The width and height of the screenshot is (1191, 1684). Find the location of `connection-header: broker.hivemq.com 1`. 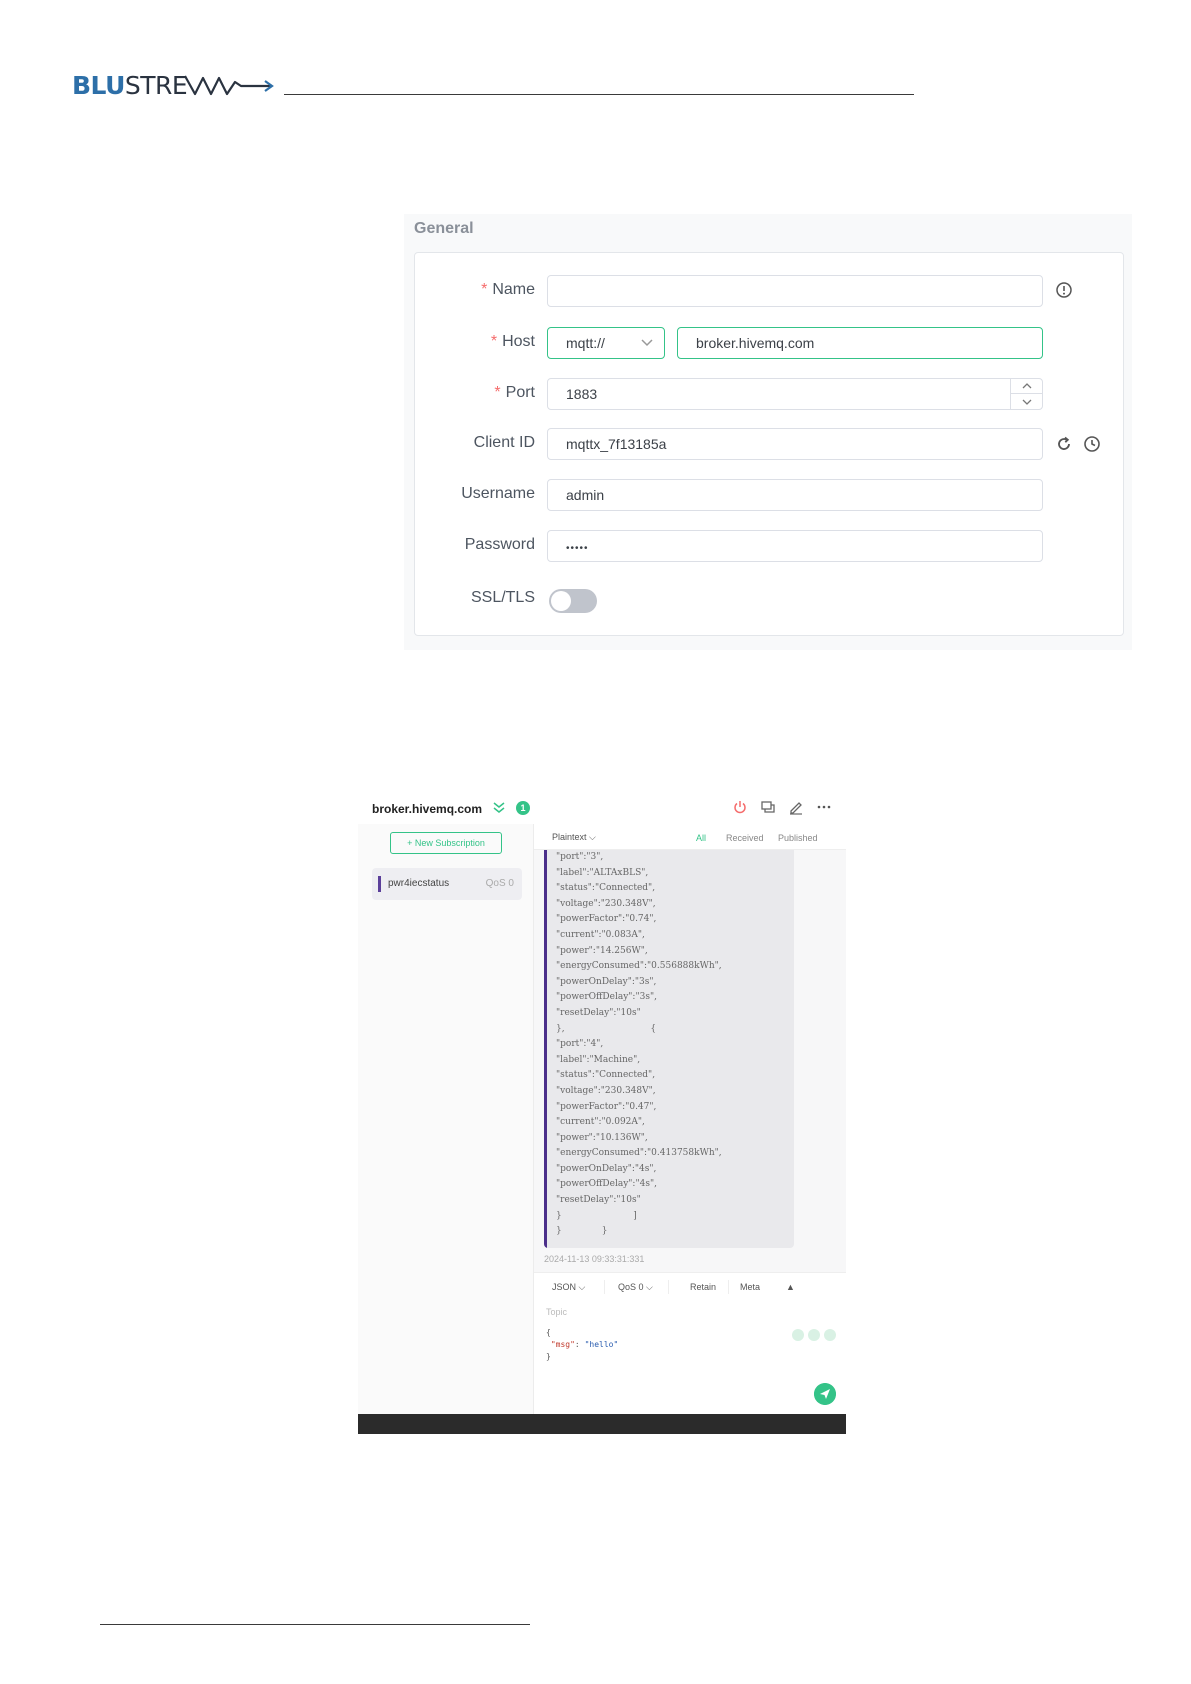

connection-header: broker.hivemq.com 1 is located at coordinates (602, 804).